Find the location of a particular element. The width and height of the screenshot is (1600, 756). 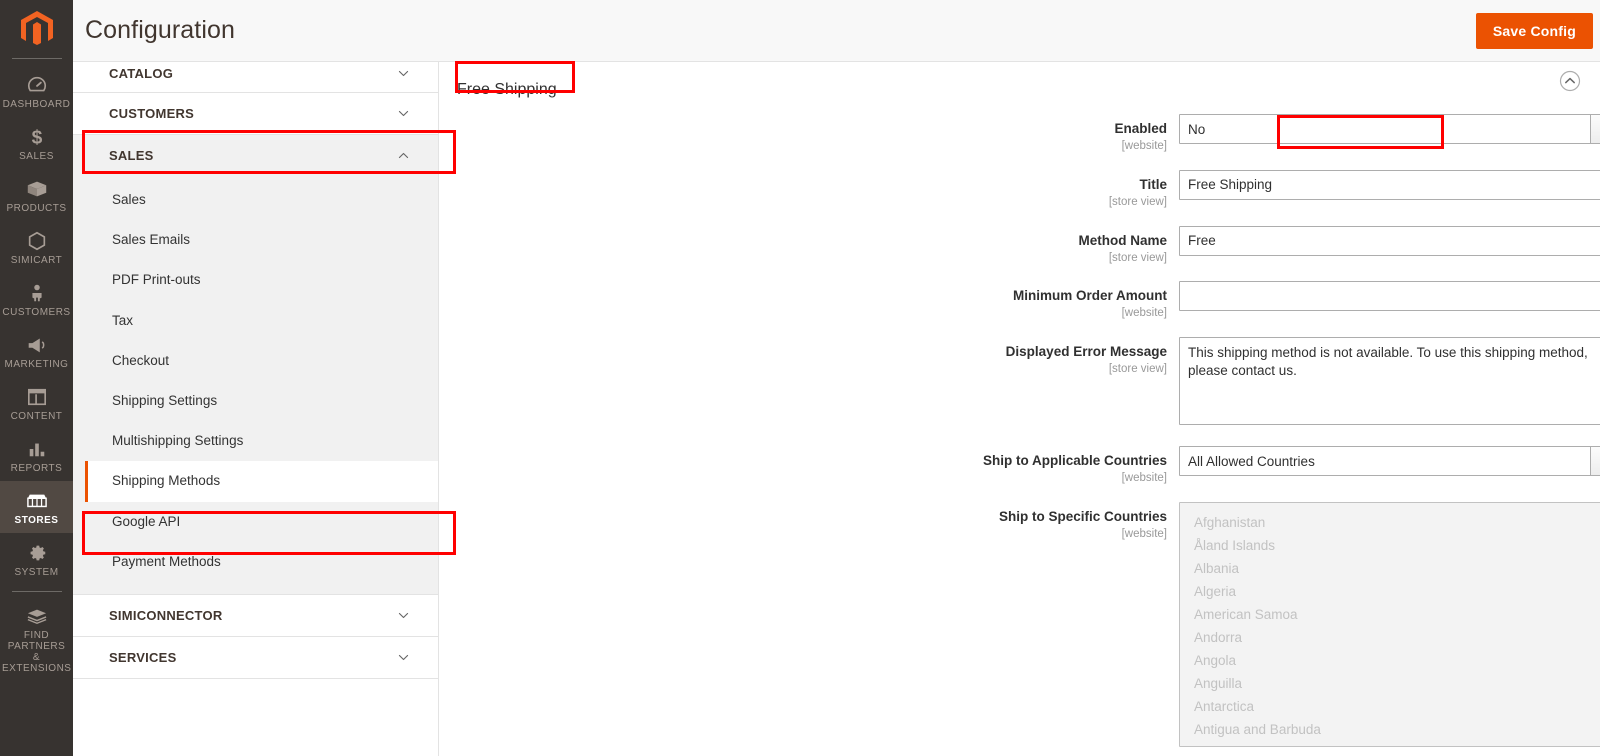

method-name-input is located at coordinates (1389, 240).